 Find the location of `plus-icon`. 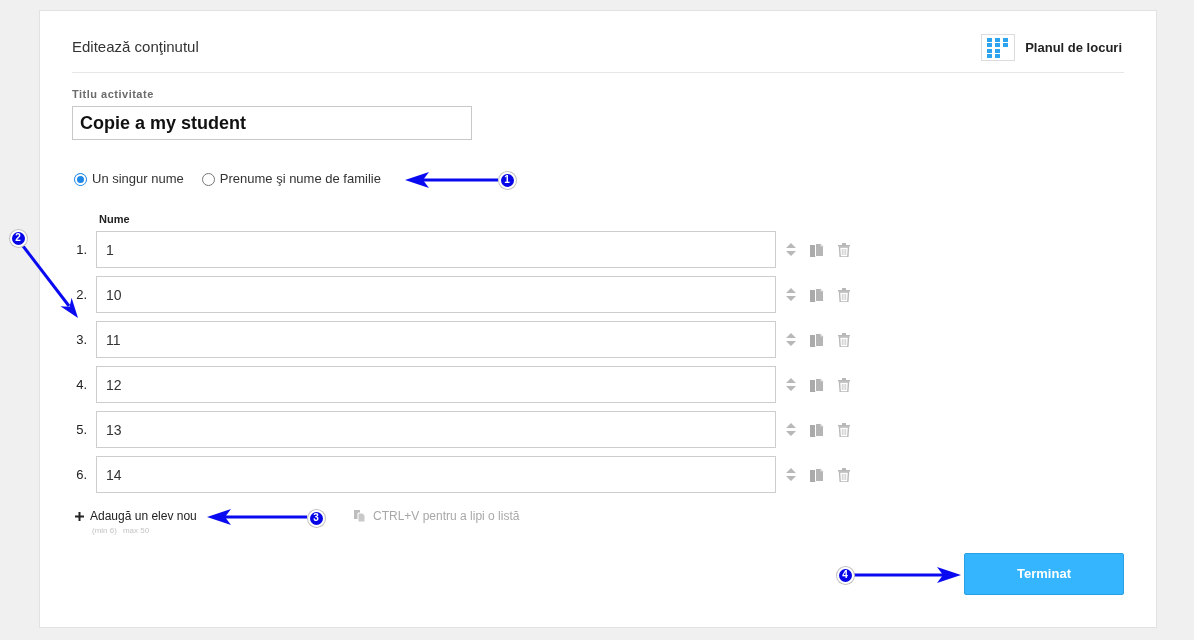

plus-icon is located at coordinates (79, 516).